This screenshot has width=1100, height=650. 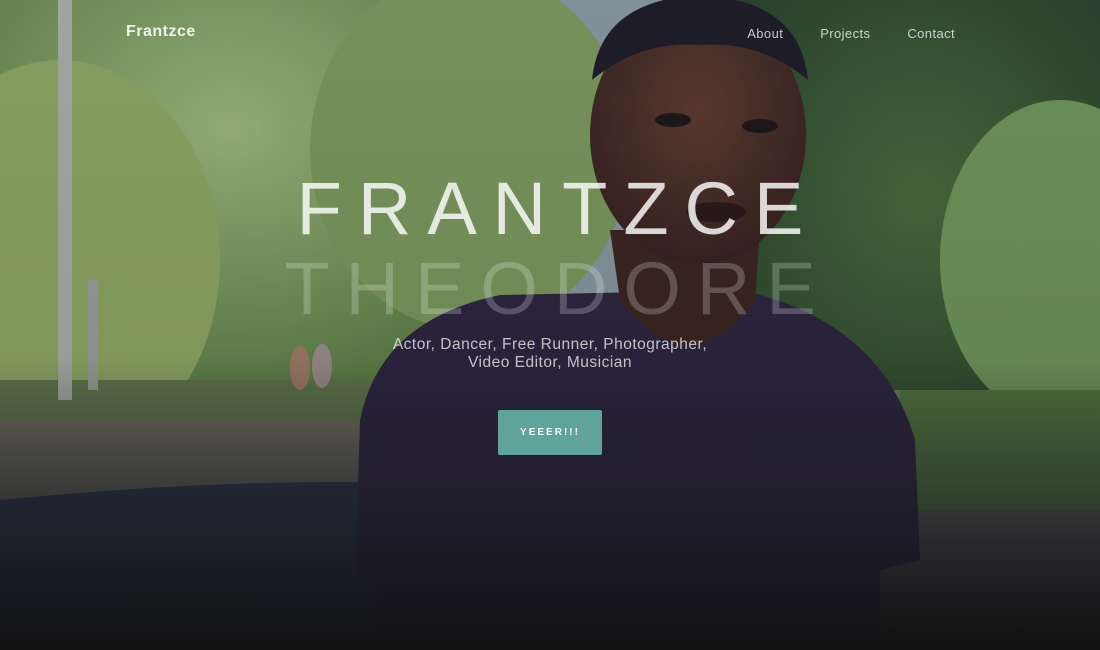 I want to click on hero-last-name: THEODORE, so click(x=558, y=288).